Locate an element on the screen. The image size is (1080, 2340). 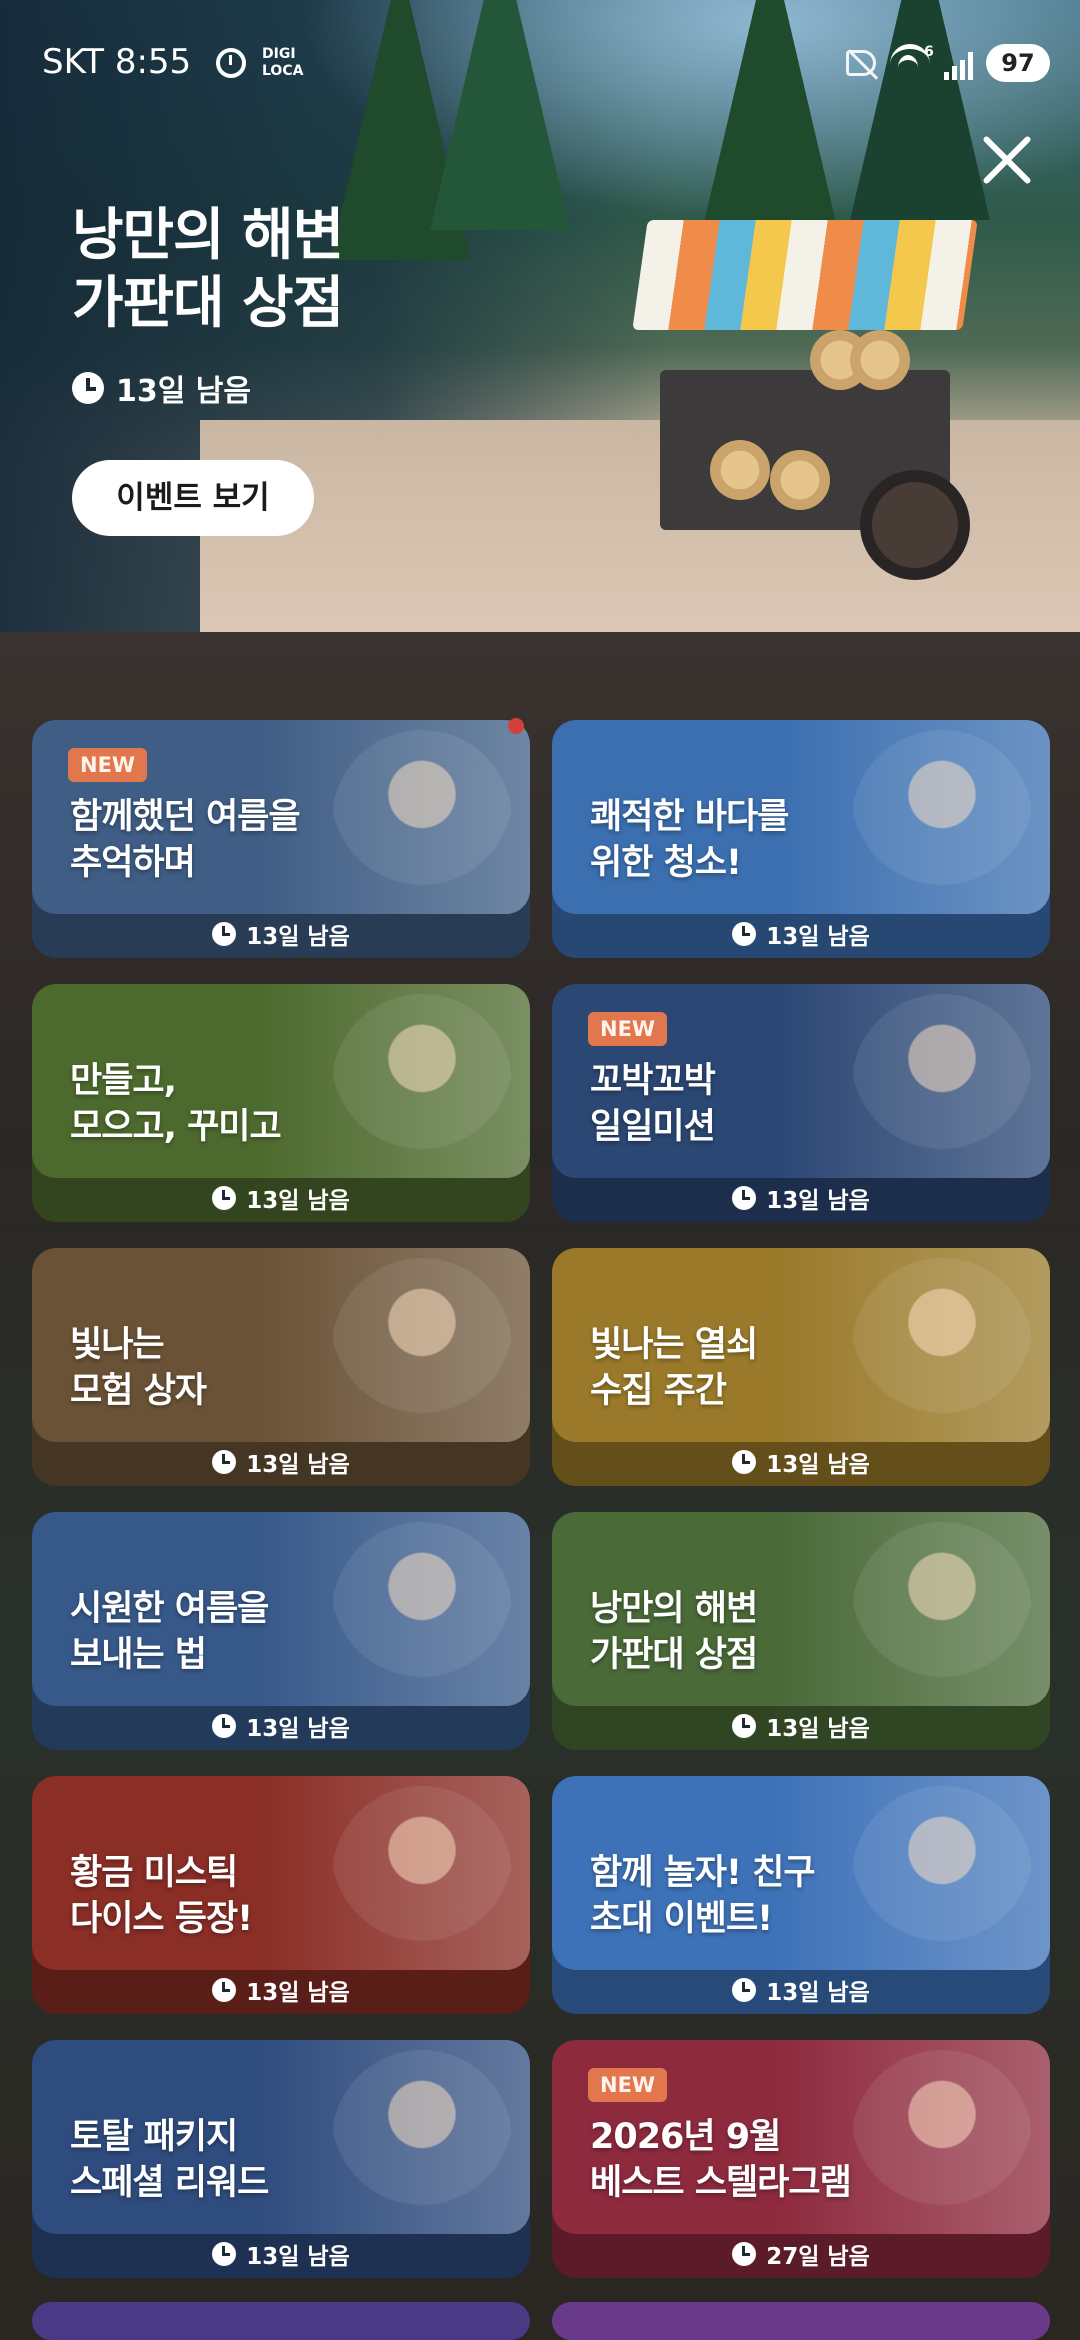
event-card: 빛나는 모험 상자 13일 남음 is located at coordinates (281, 1367).